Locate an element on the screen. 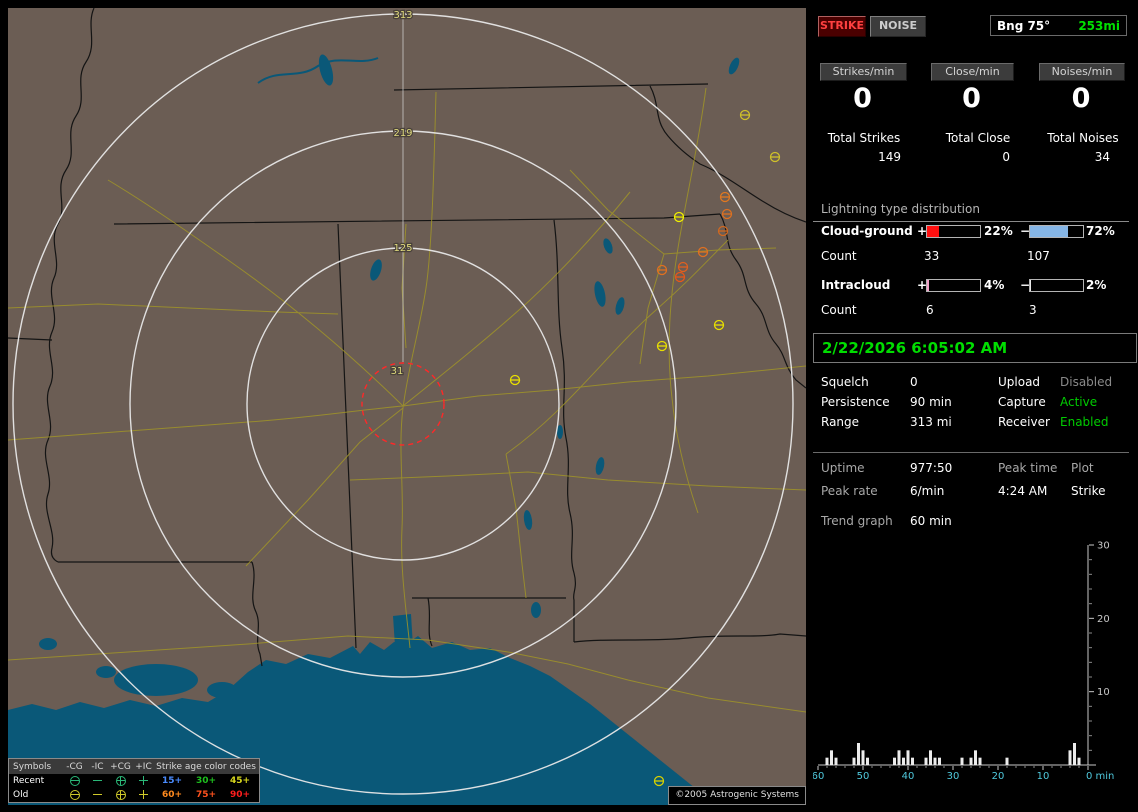  total-close-value: 0 is located at coordinates (1006, 157).